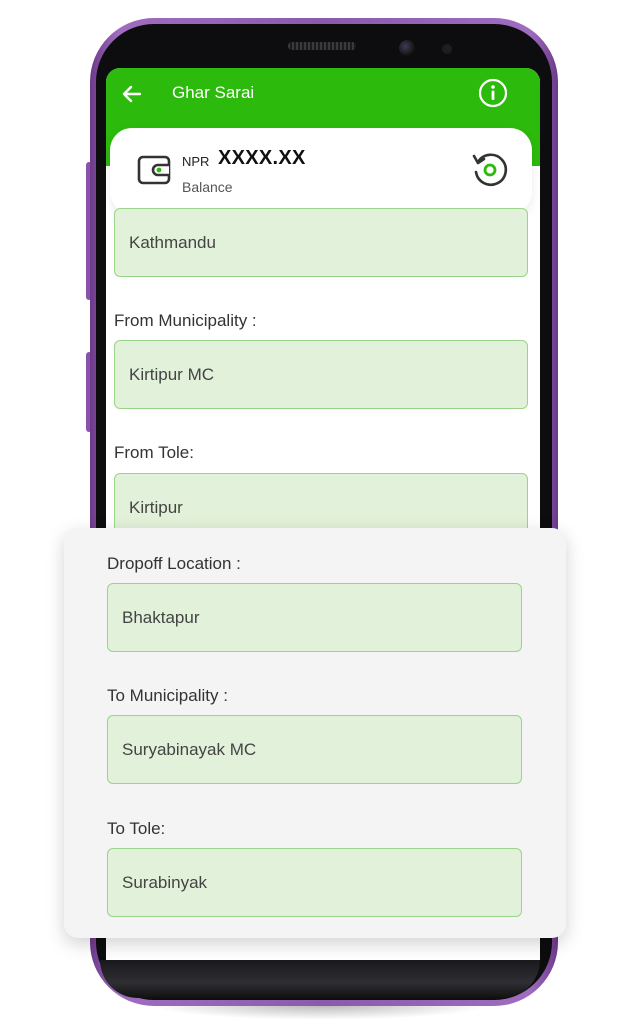 Image resolution: width=643 pixels, height=1024 pixels. Describe the element at coordinates (189, 749) in the screenshot. I see `to-municipality-value: Suryabinayak MC` at that location.